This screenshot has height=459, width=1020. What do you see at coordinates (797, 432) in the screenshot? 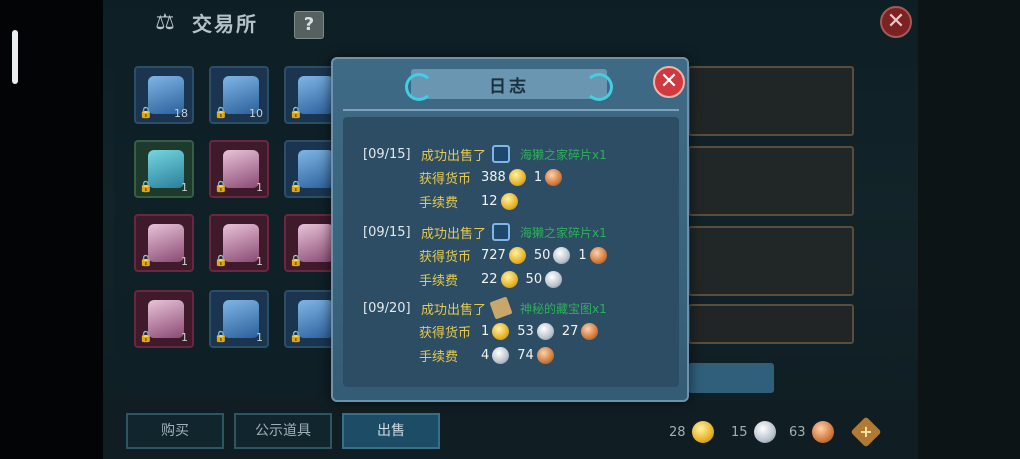
I see `copper-amount: 63` at bounding box center [797, 432].